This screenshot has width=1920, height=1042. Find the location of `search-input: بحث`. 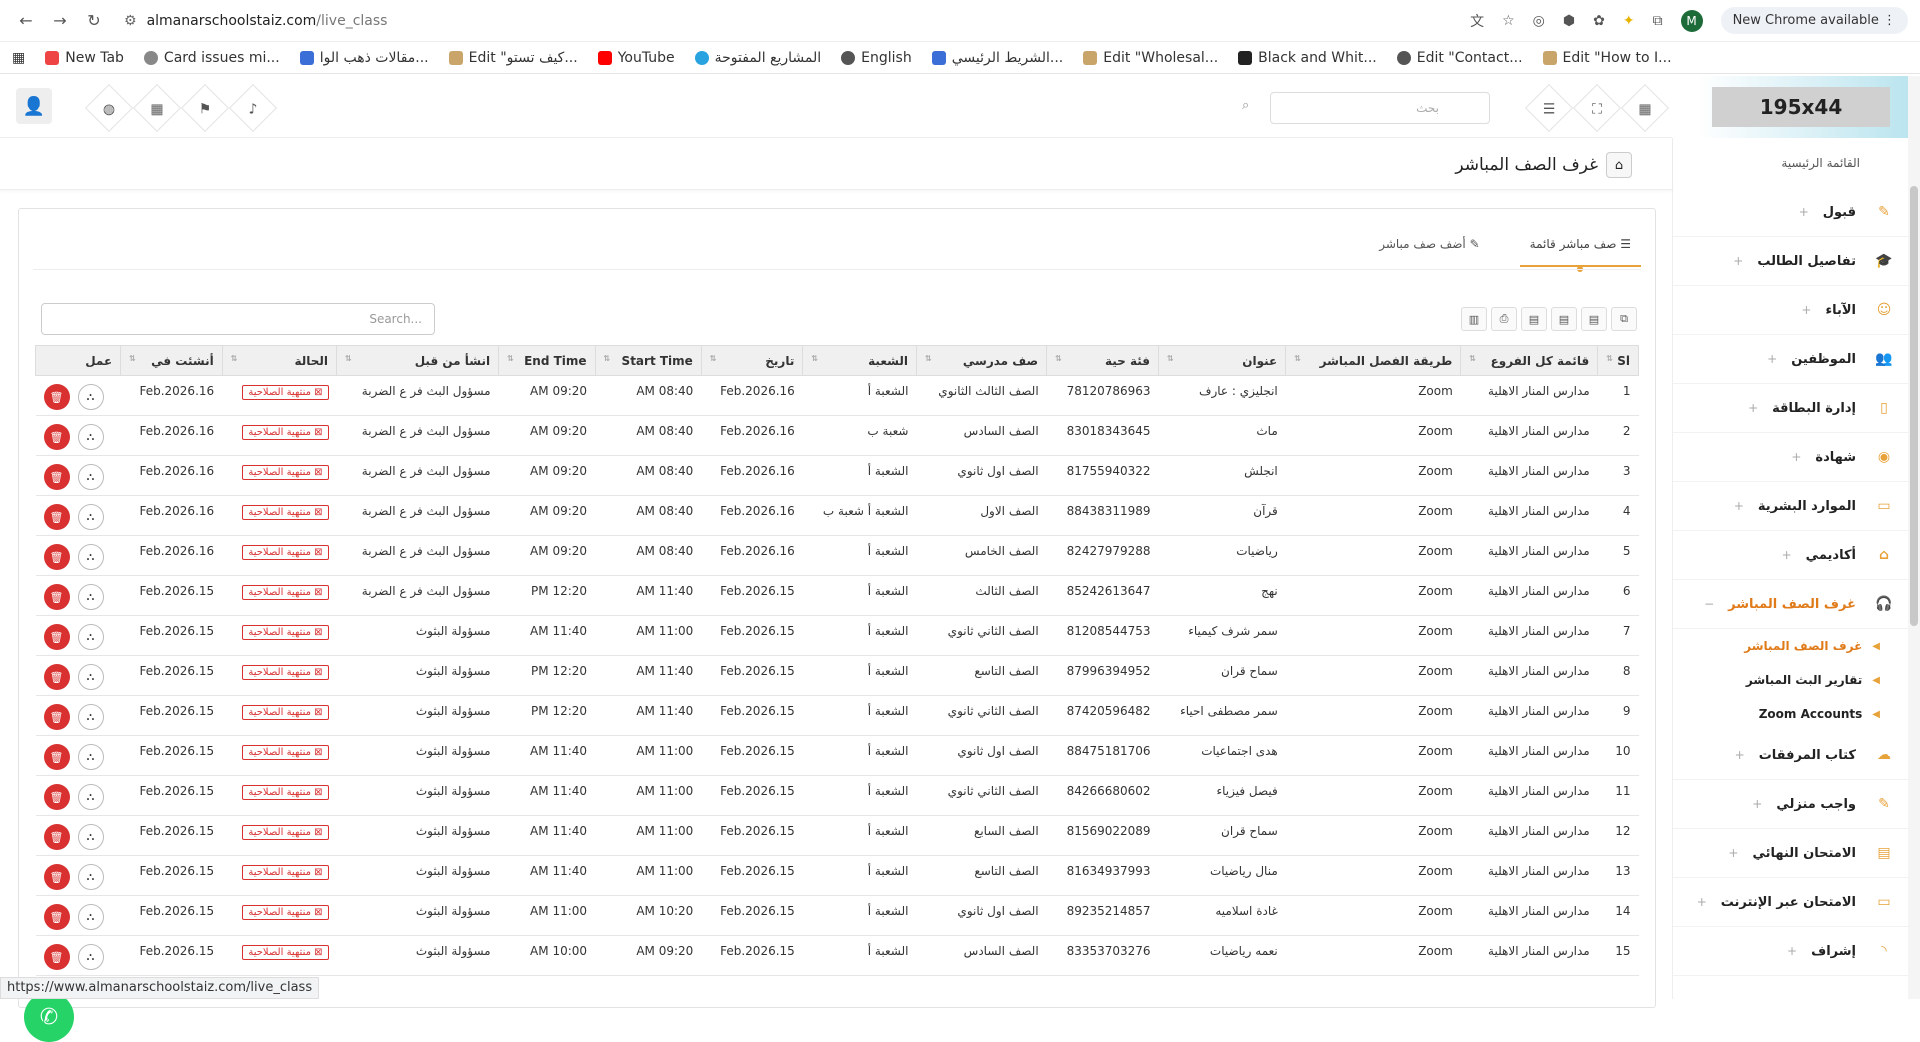

search-input: بحث is located at coordinates (1380, 108).